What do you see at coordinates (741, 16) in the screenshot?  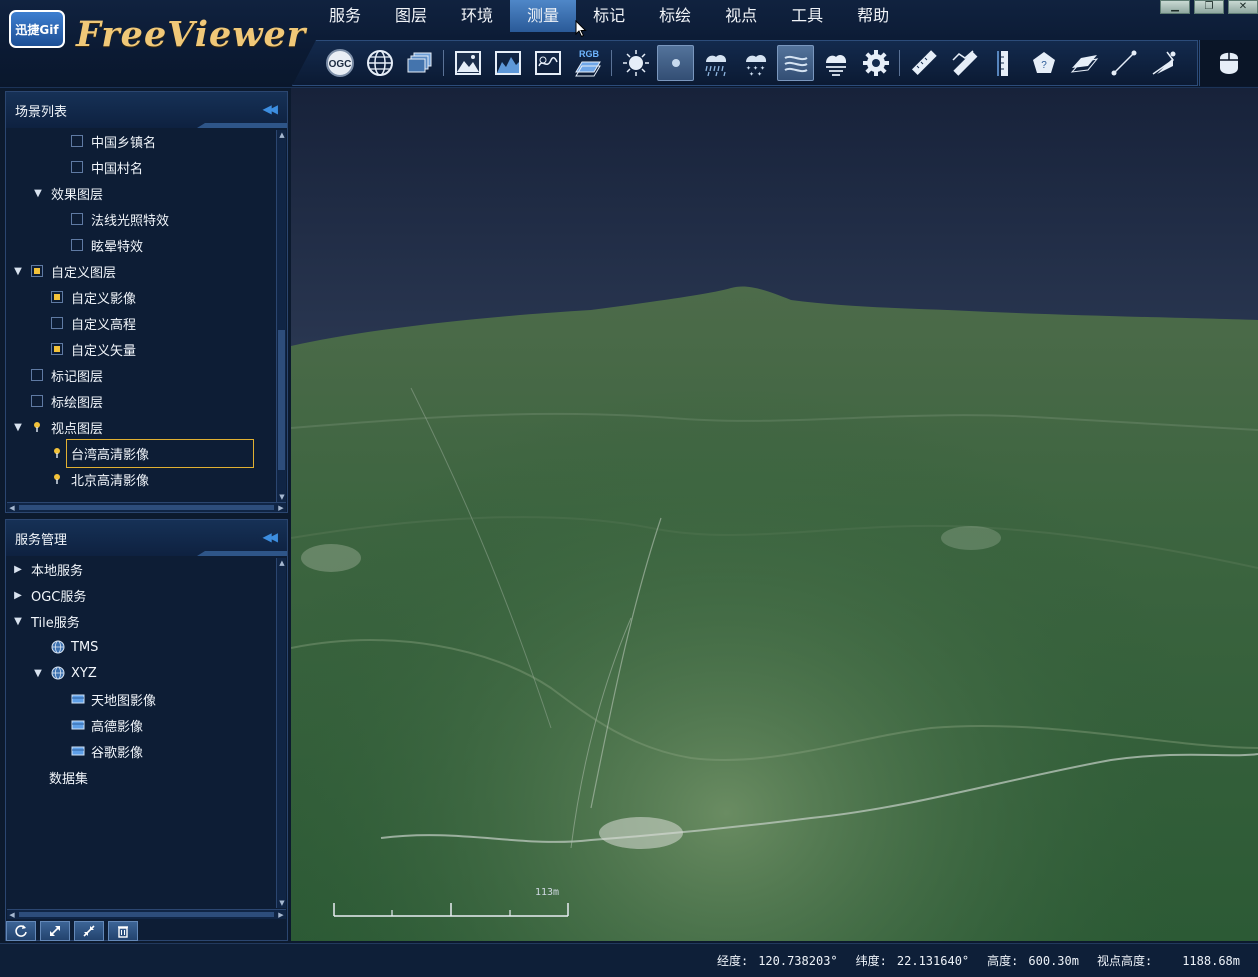 I see `menu-viewpoint: 视点` at bounding box center [741, 16].